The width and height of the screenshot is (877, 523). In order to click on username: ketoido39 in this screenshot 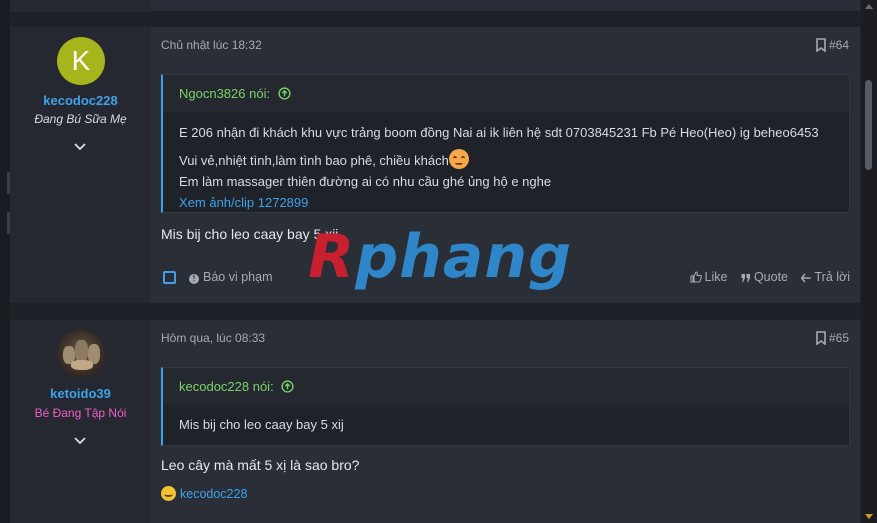, I will do `click(80, 393)`.